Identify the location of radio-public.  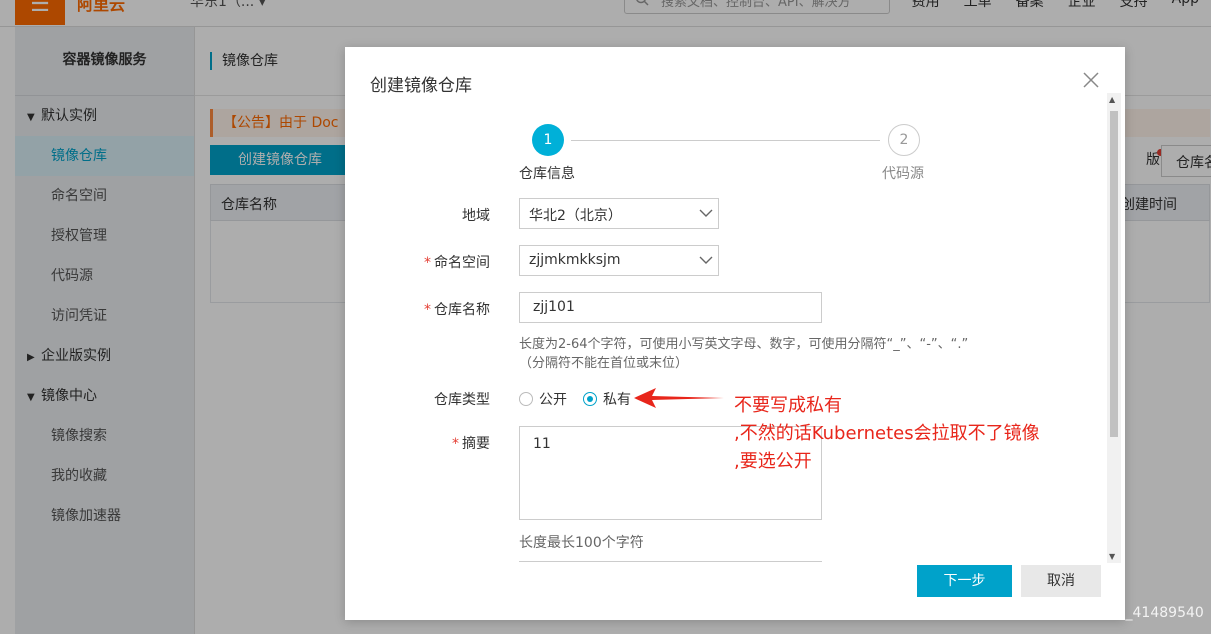
(526, 399).